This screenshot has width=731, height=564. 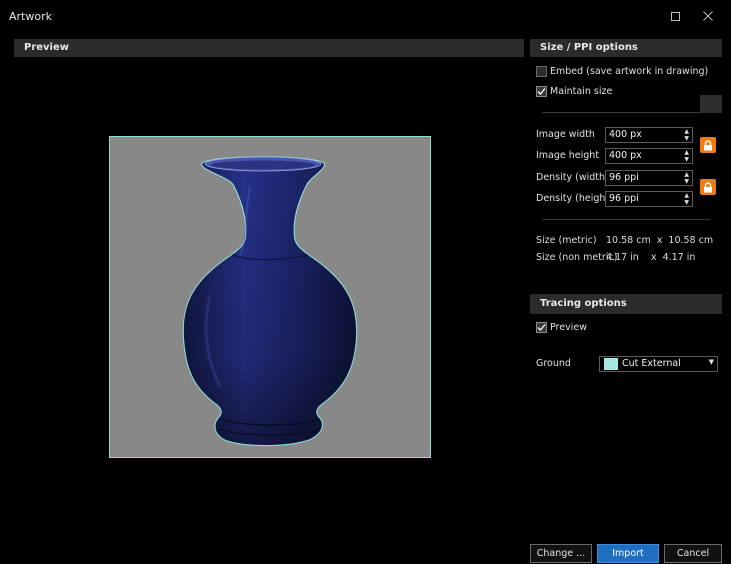 I want to click on tracing-preview-checkbox-row: Preview, so click(x=561, y=327).